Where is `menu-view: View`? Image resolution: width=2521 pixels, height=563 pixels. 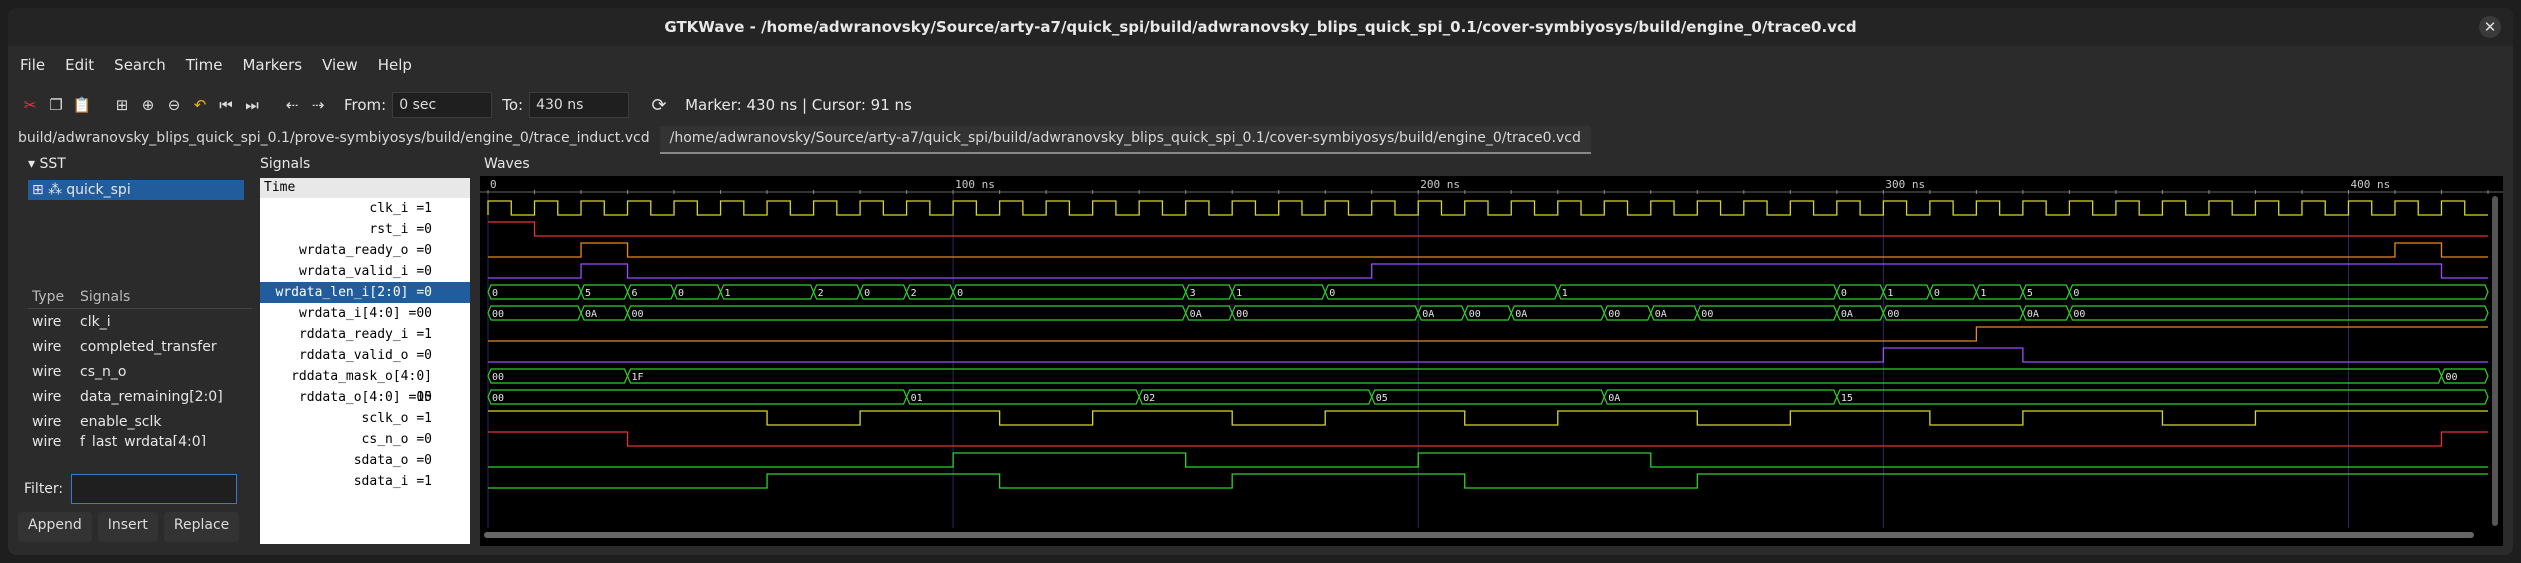 menu-view: View is located at coordinates (340, 65).